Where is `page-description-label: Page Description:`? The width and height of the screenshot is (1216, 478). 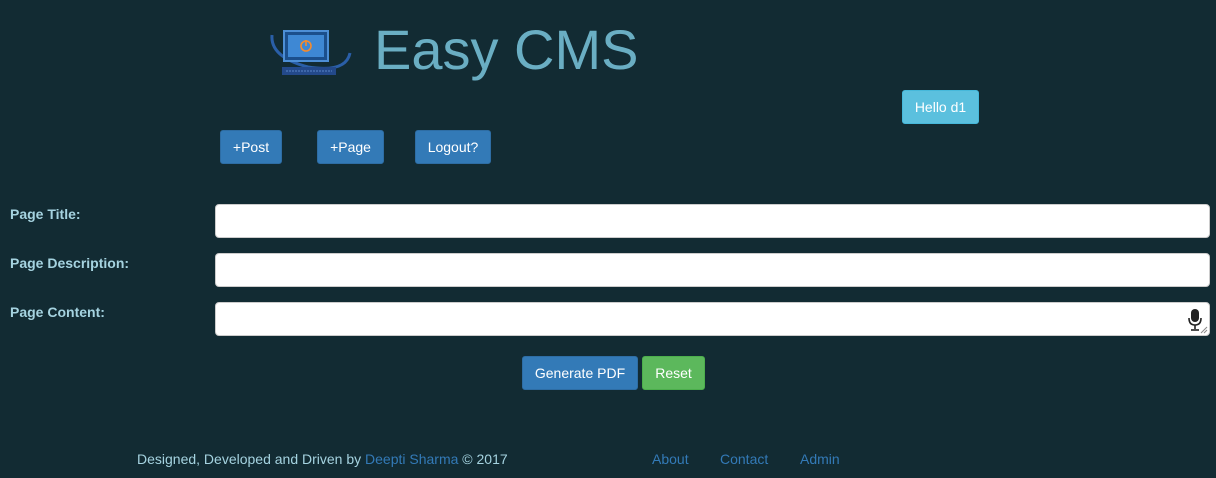 page-description-label: Page Description: is located at coordinates (70, 263).